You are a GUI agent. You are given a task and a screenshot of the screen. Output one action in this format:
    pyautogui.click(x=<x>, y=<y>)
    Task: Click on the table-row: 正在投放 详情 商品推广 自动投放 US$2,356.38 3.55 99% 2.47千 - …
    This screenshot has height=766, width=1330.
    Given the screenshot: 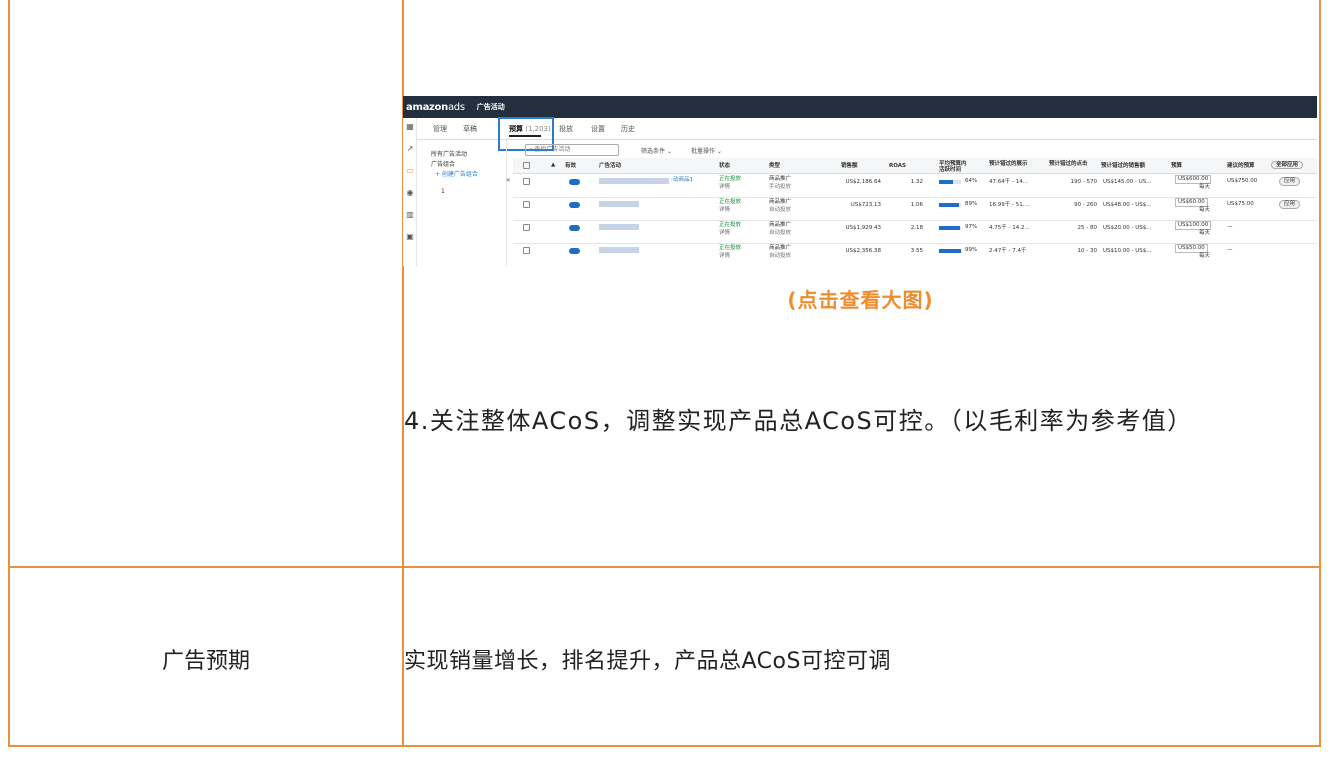 What is the action you would take?
    pyautogui.click(x=915, y=254)
    